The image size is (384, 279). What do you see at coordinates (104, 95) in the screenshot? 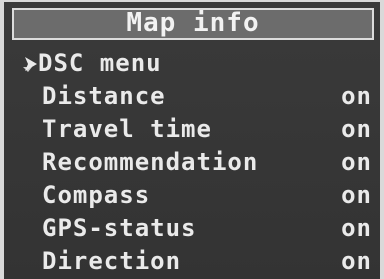
I see `menu-item-label: Distance` at bounding box center [104, 95].